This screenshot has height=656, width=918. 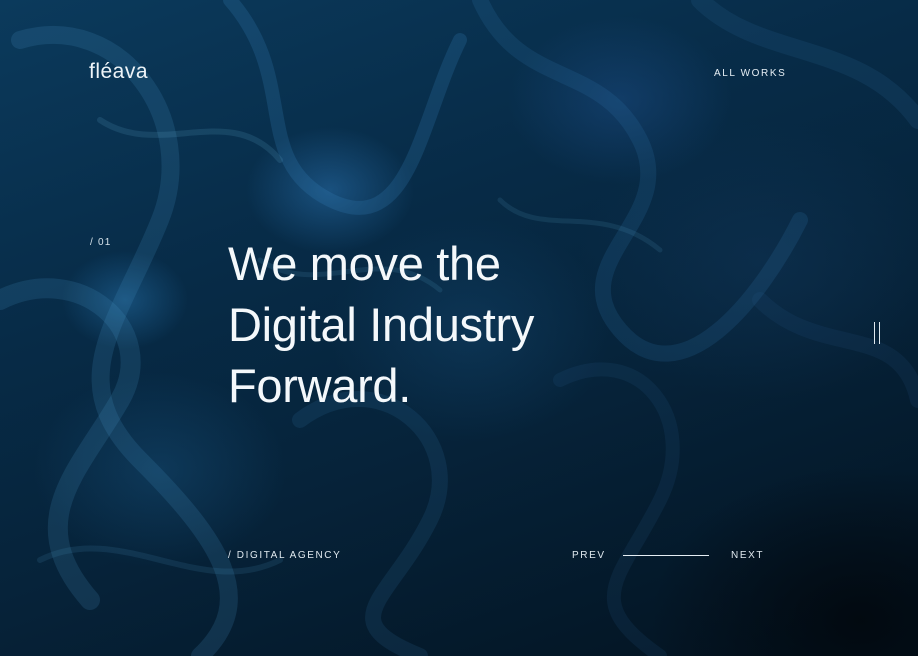 I want to click on pause-icon-bar, so click(x=879, y=333).